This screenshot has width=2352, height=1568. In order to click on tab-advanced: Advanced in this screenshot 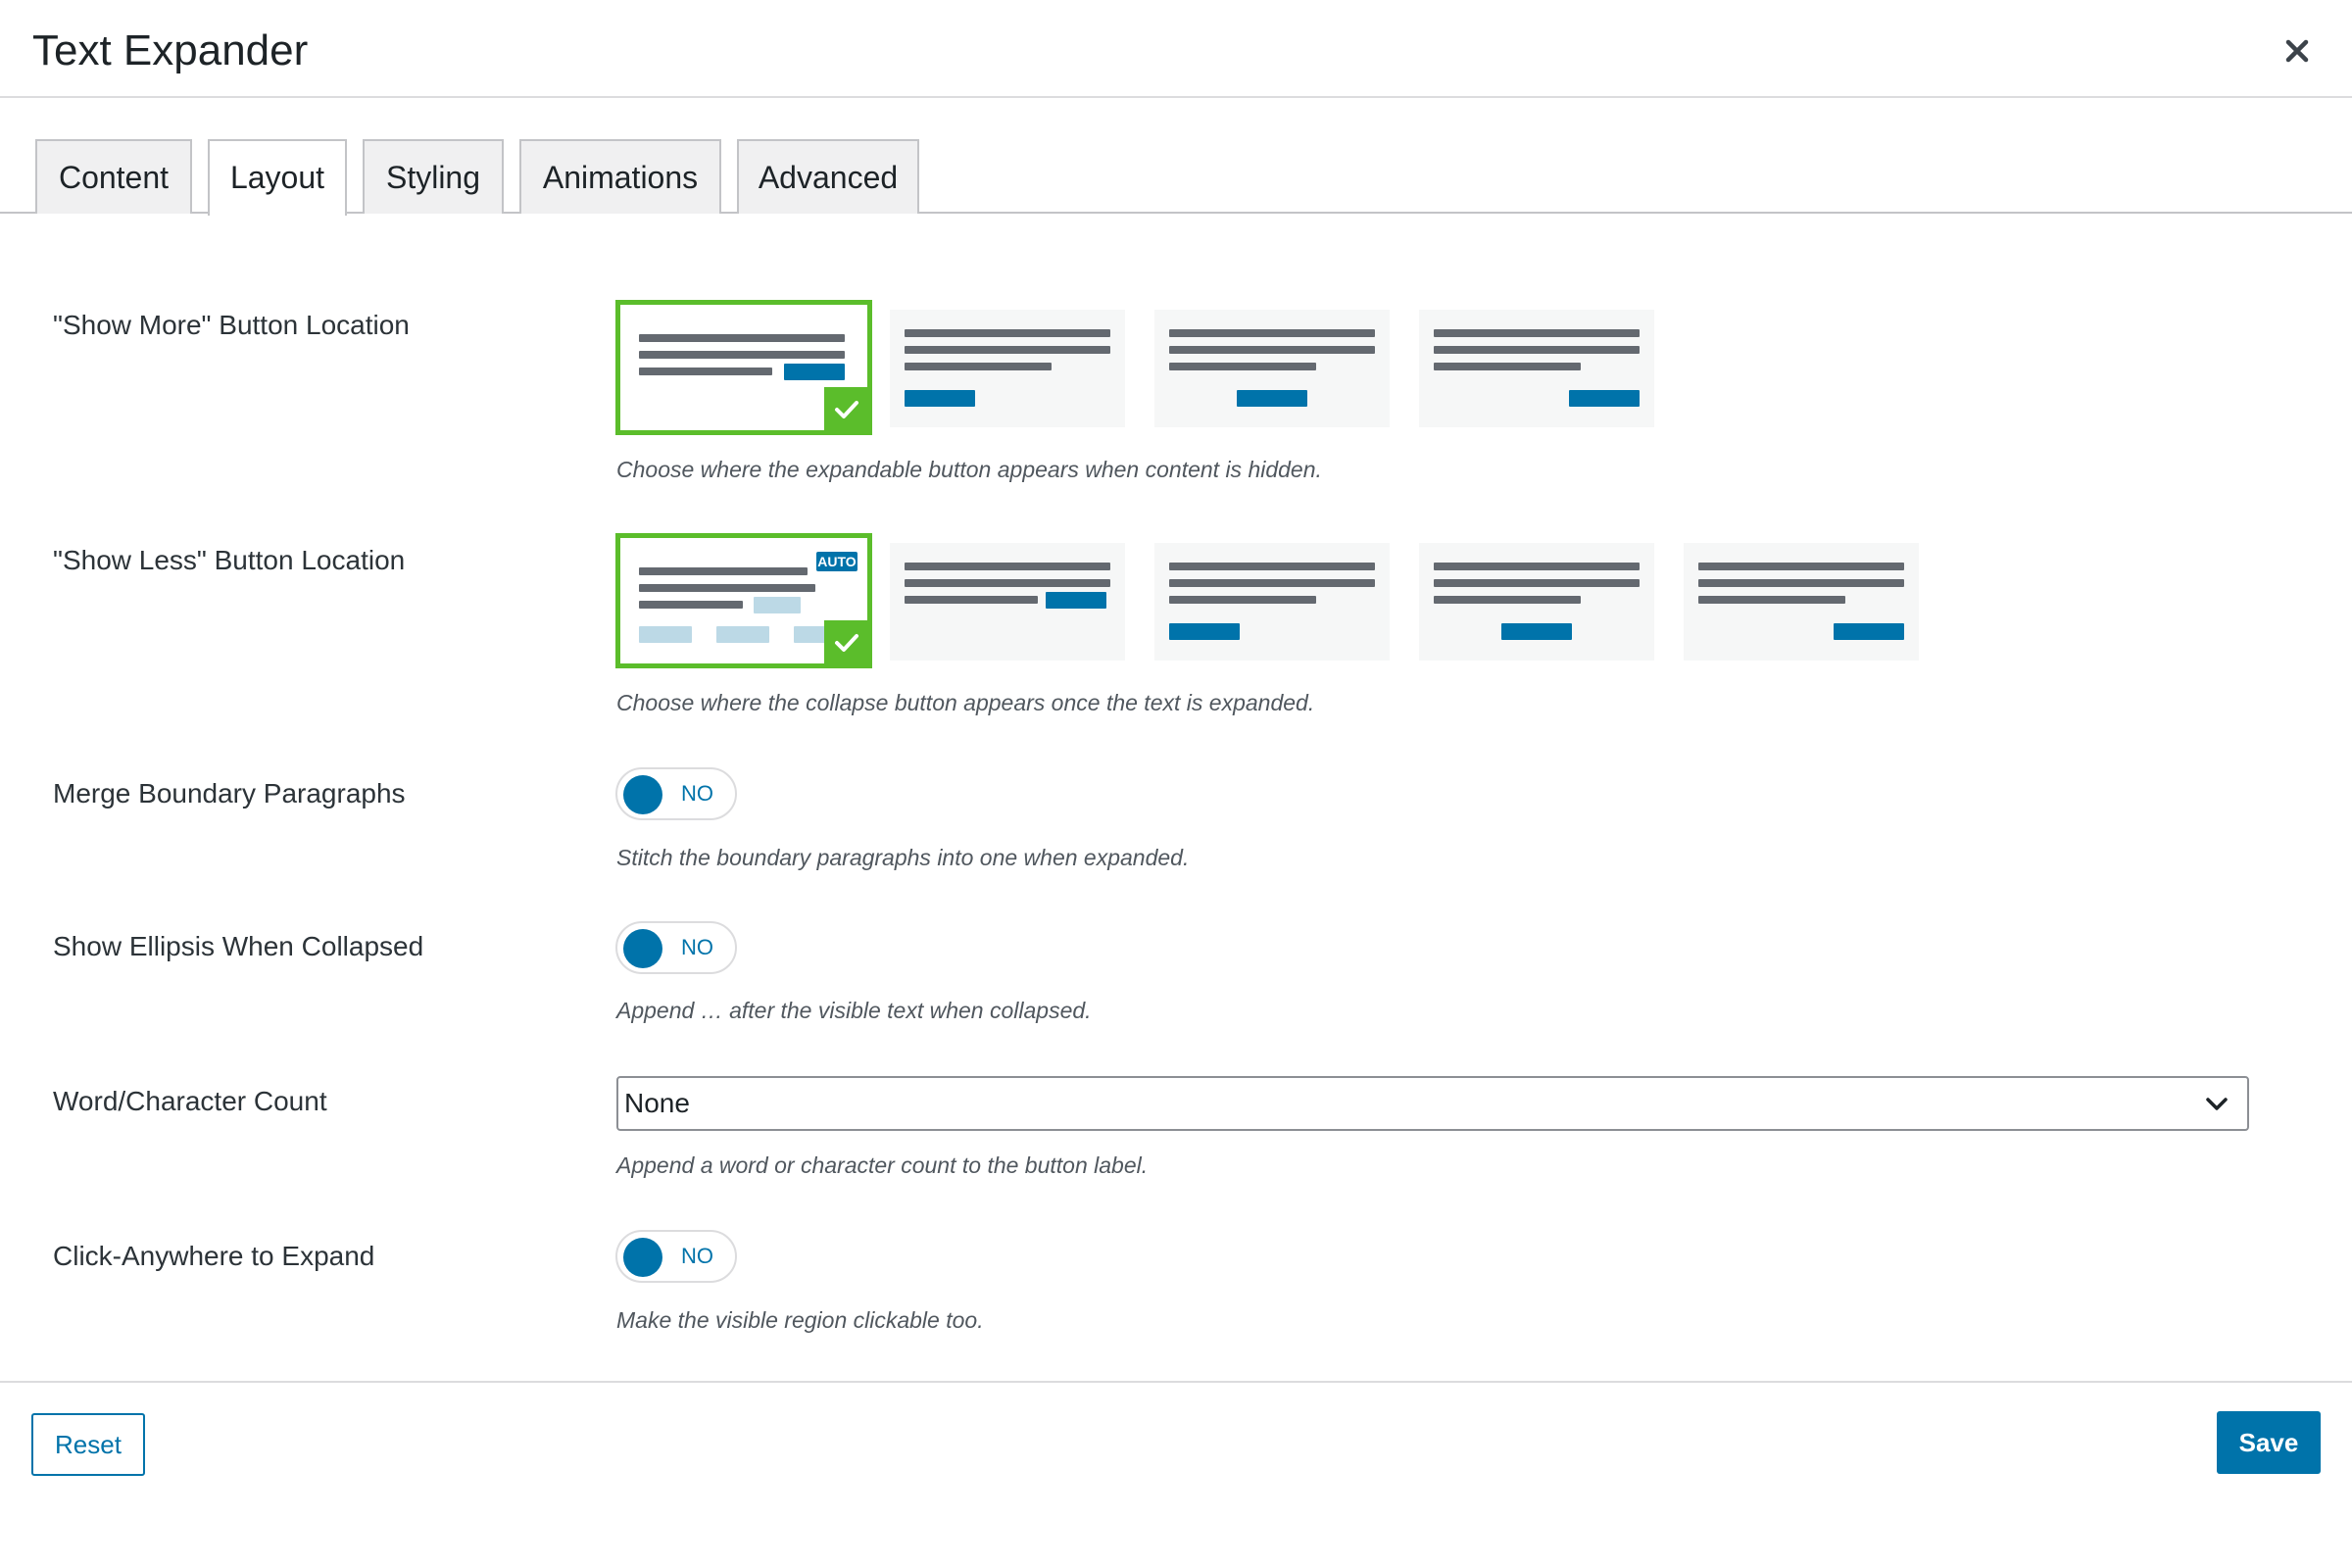, I will do `click(828, 176)`.